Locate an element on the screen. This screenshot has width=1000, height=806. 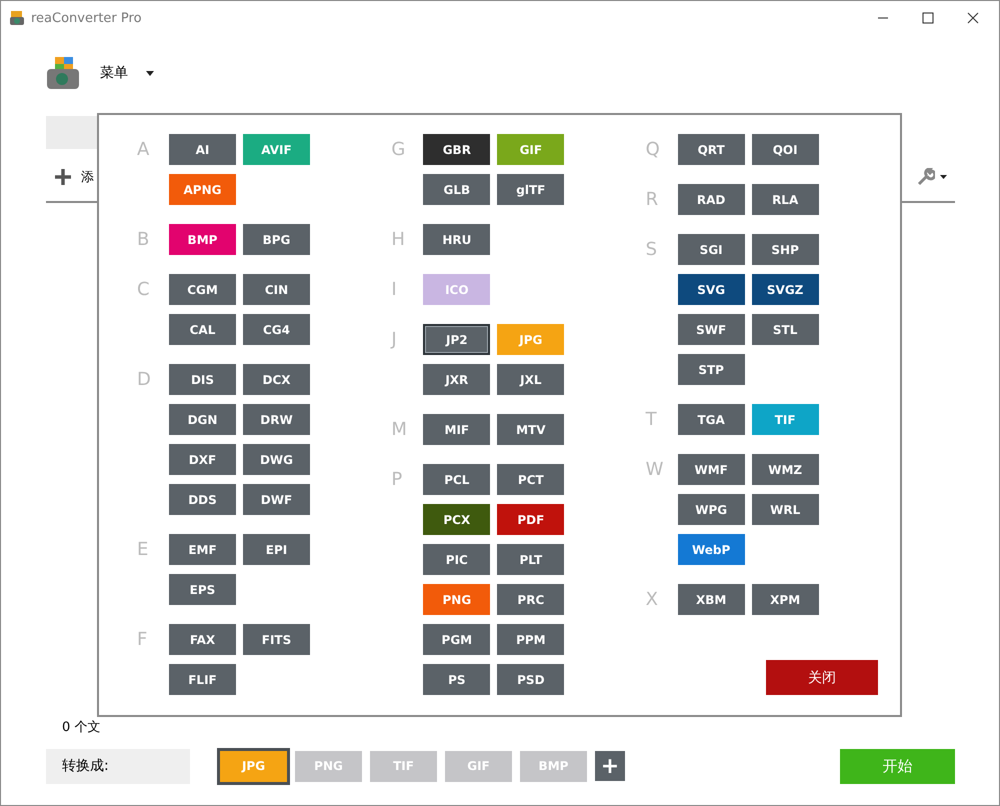
format-button: RAD is located at coordinates (711, 199).